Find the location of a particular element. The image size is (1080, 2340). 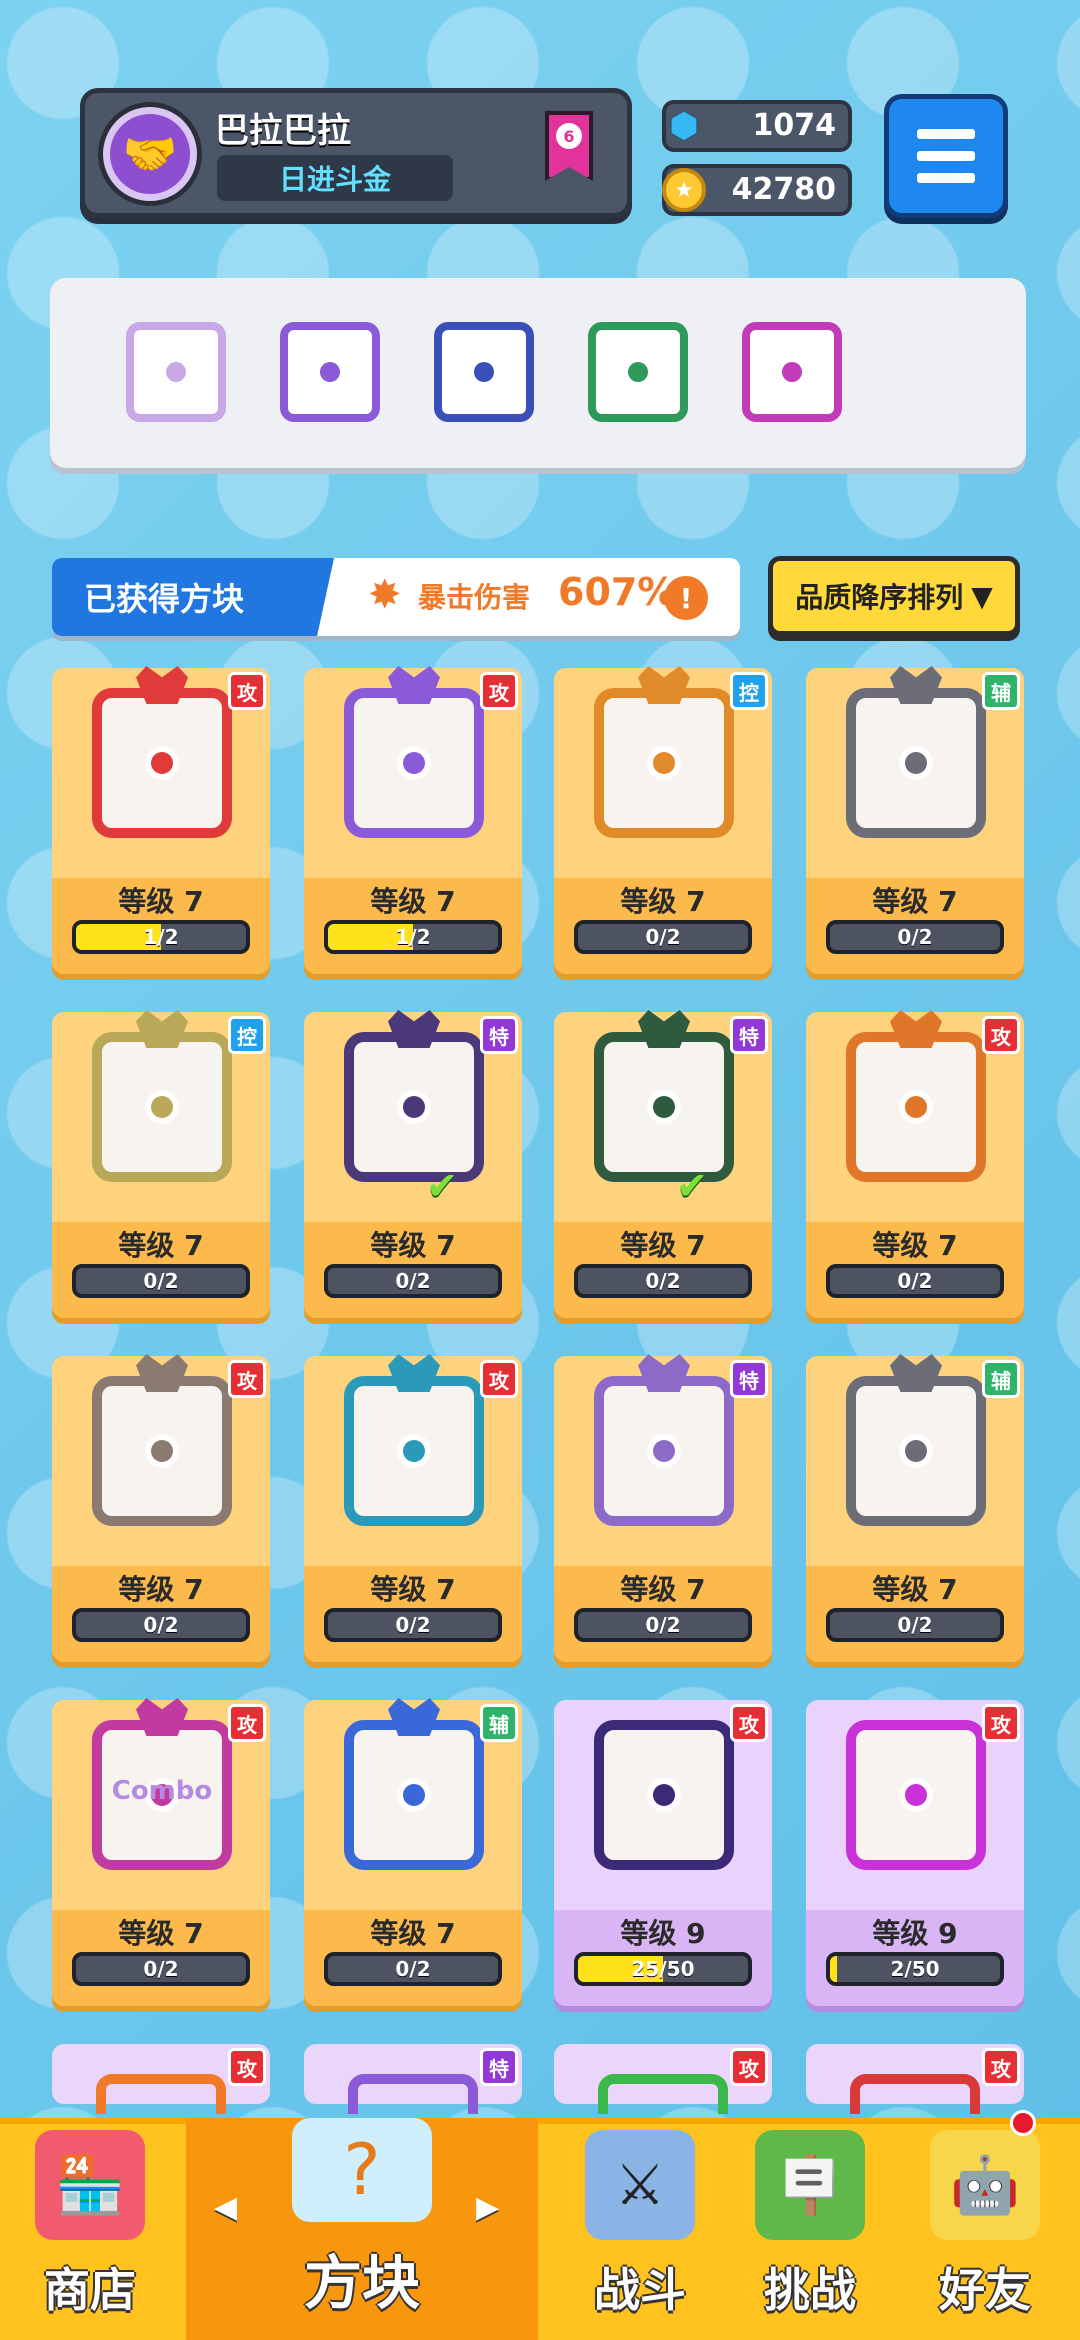

robot-friend-icon: 🤖 is located at coordinates (985, 2185).